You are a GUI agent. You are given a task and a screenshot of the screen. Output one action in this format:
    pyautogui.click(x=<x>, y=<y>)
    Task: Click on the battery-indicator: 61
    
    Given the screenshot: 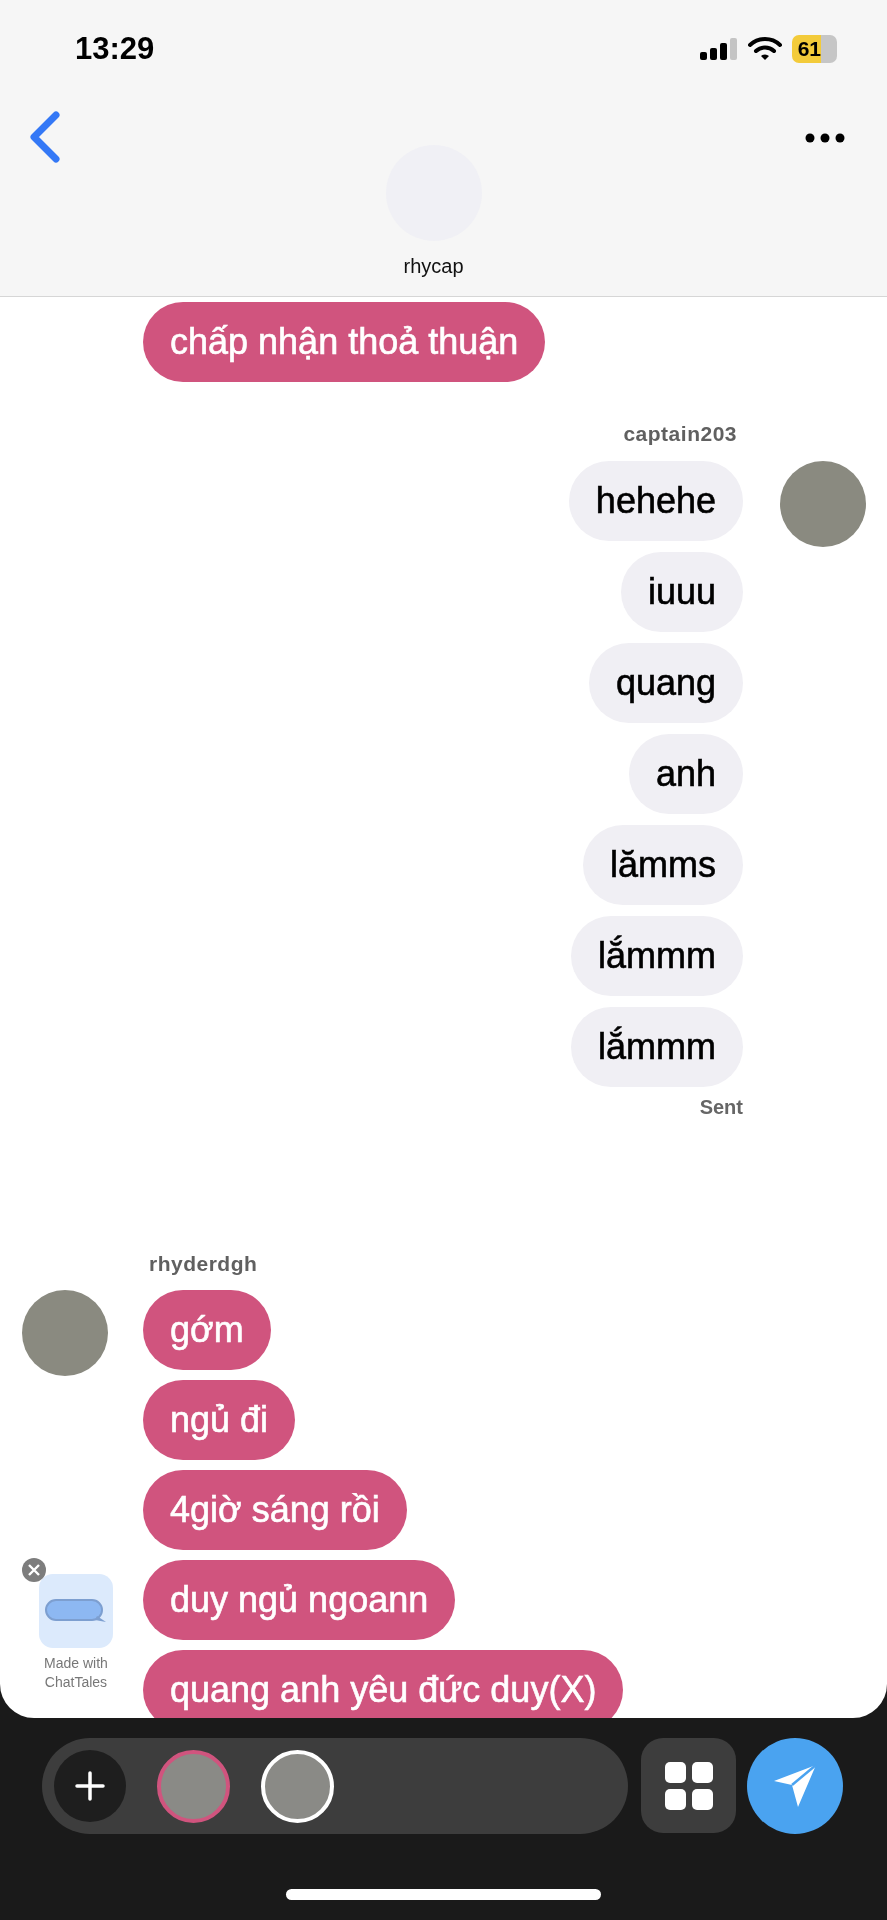 What is the action you would take?
    pyautogui.click(x=814, y=48)
    